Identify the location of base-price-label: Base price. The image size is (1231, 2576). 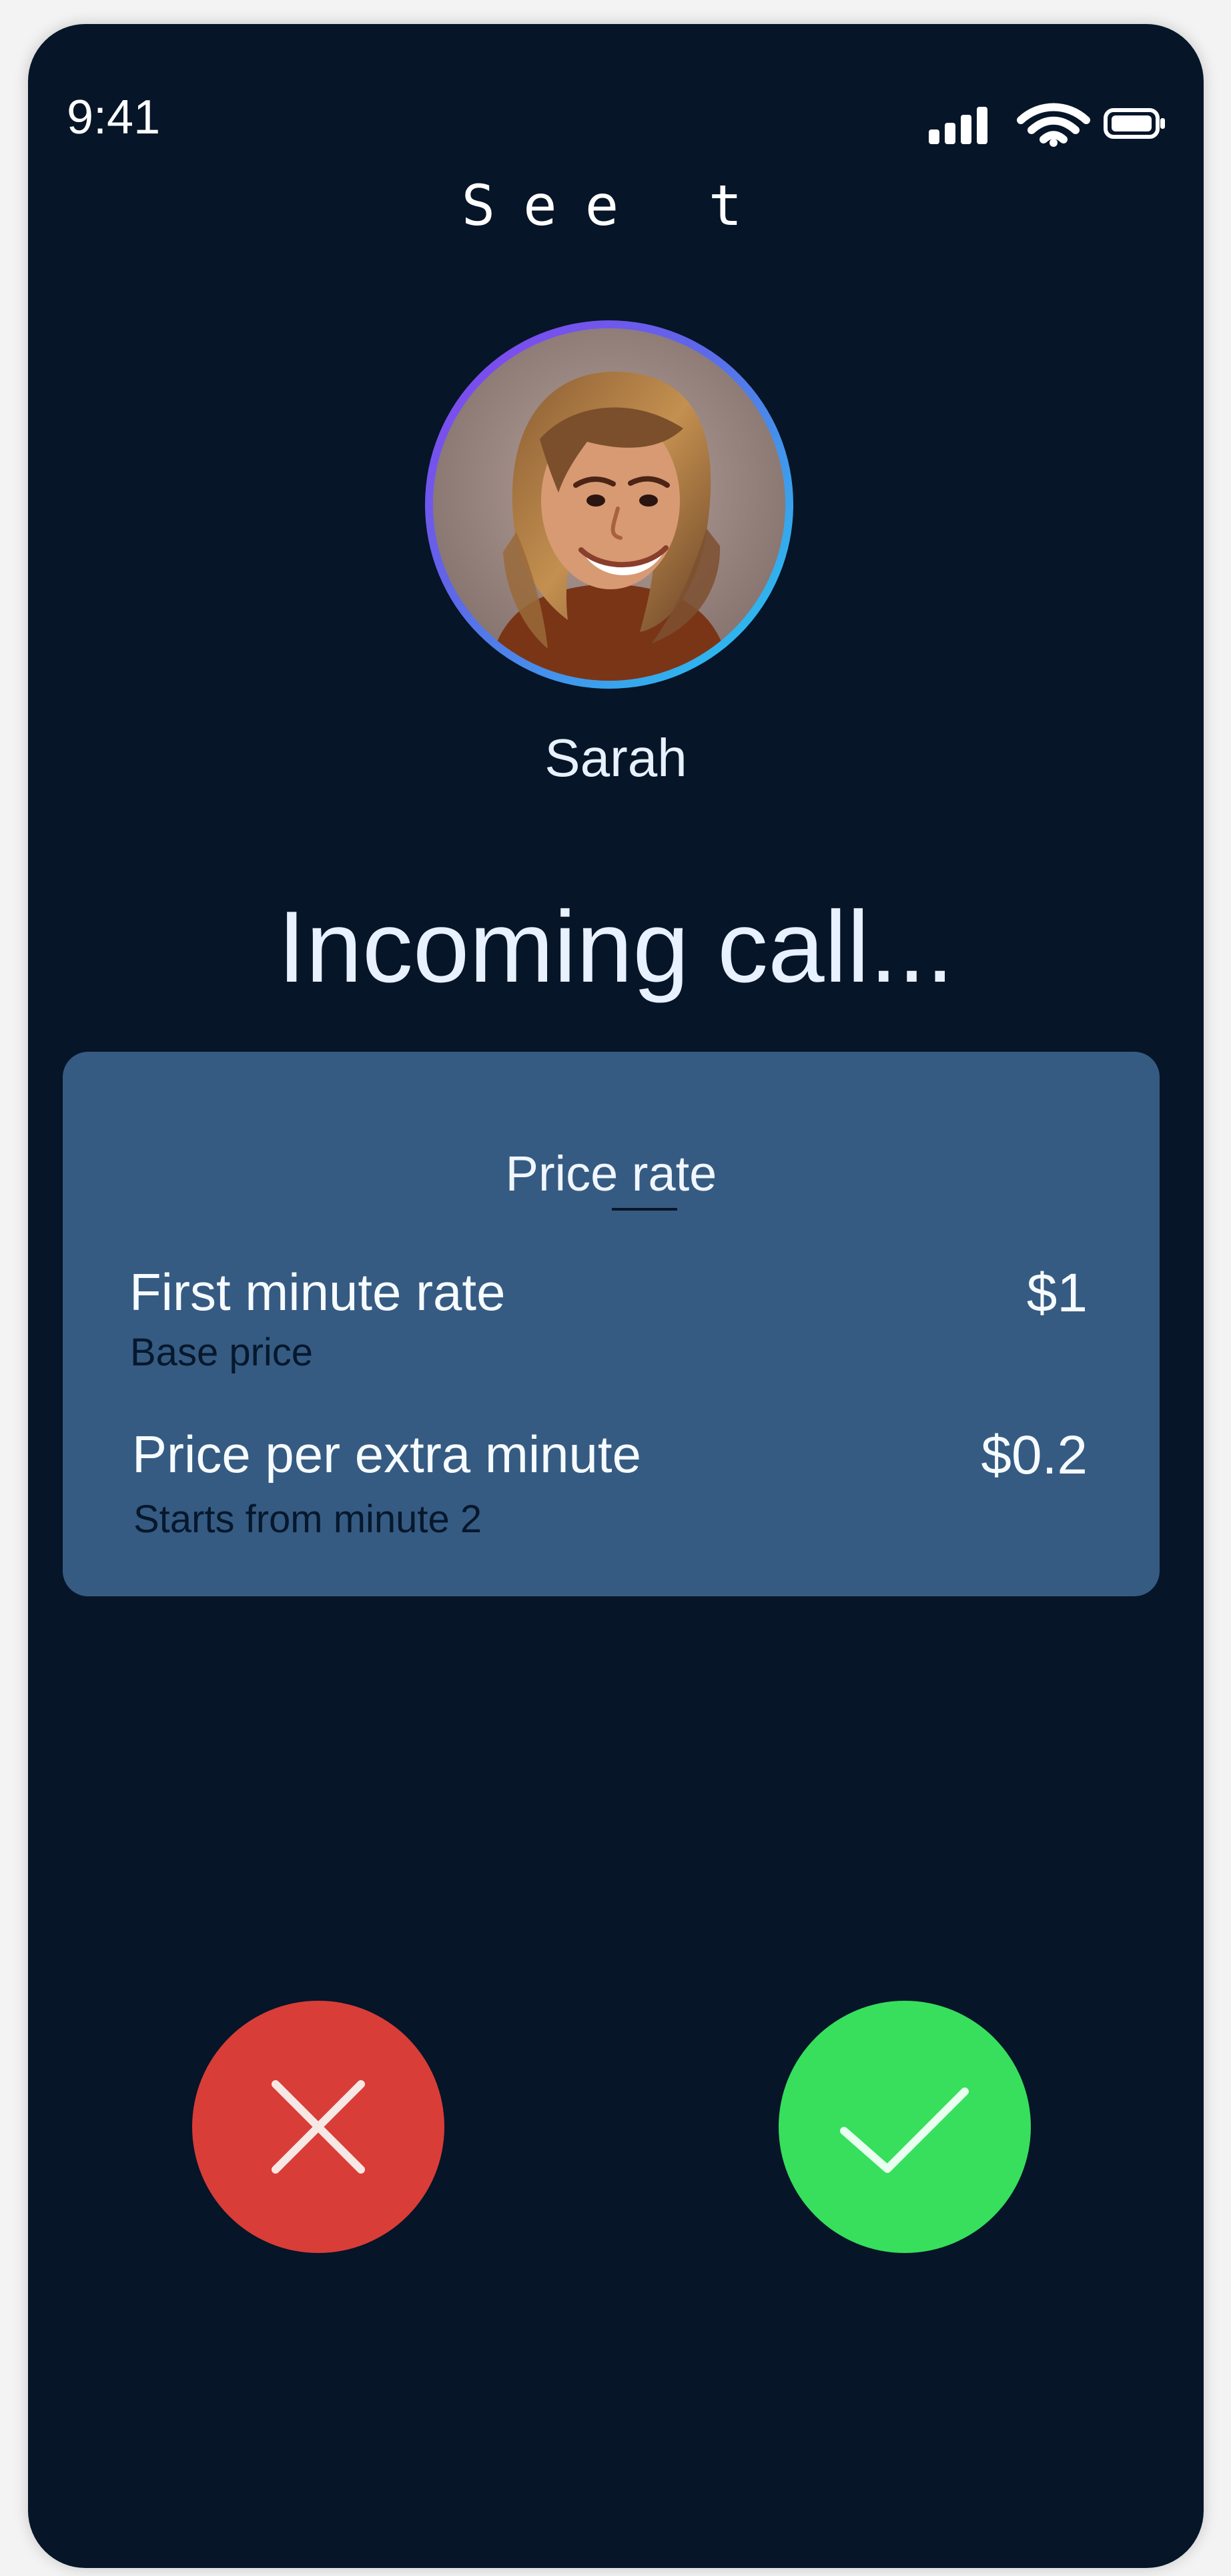
(222, 1352).